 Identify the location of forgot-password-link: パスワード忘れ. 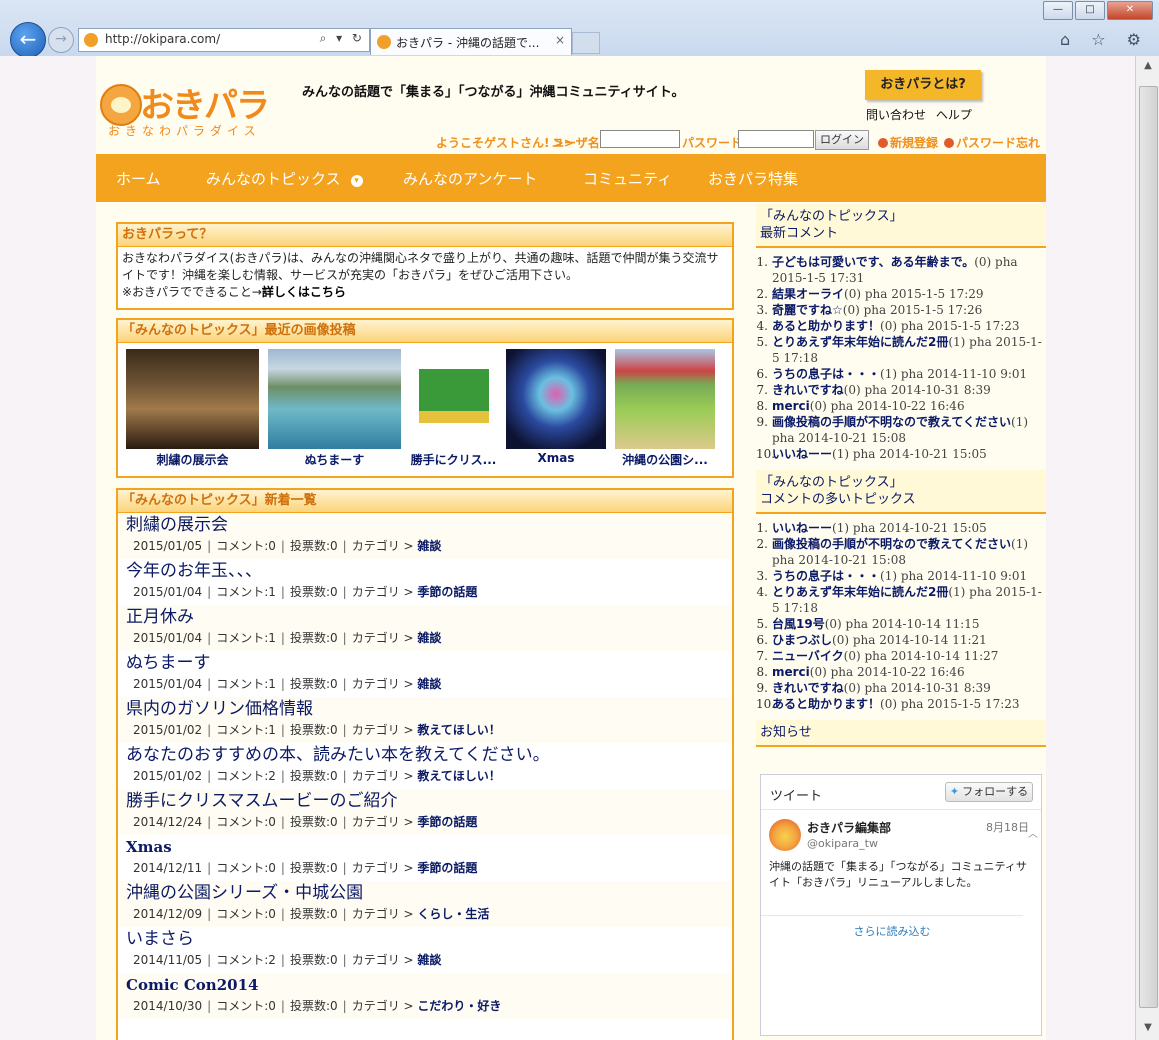
(992, 142).